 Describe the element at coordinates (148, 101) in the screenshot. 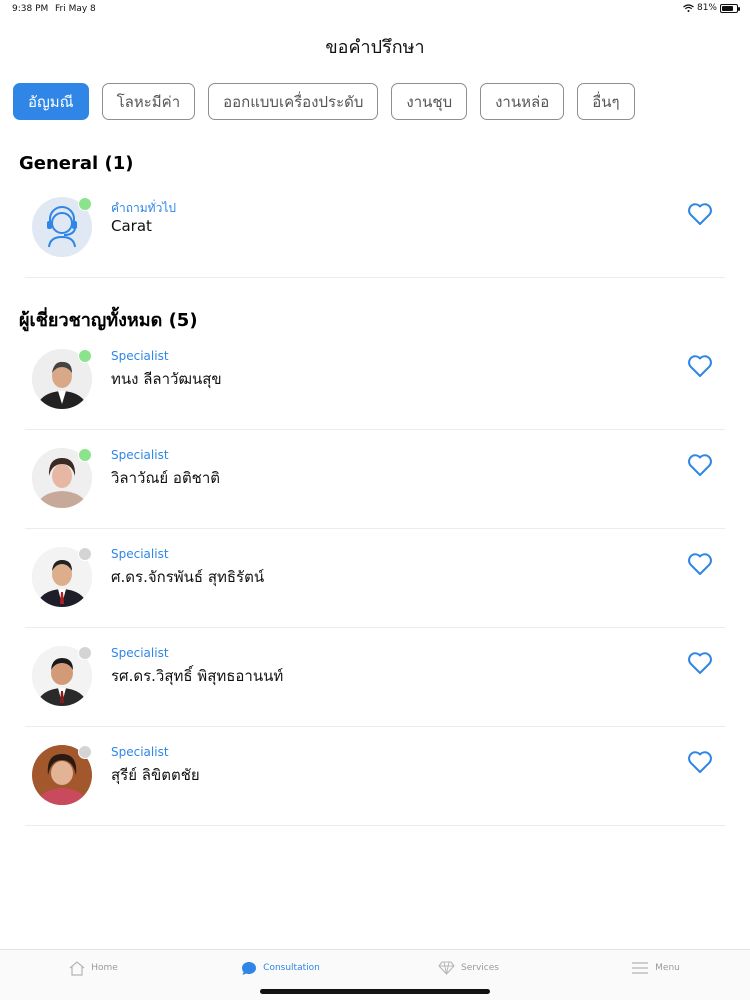

I see `category-chip-precious-metals: โลหะมีค่า` at that location.